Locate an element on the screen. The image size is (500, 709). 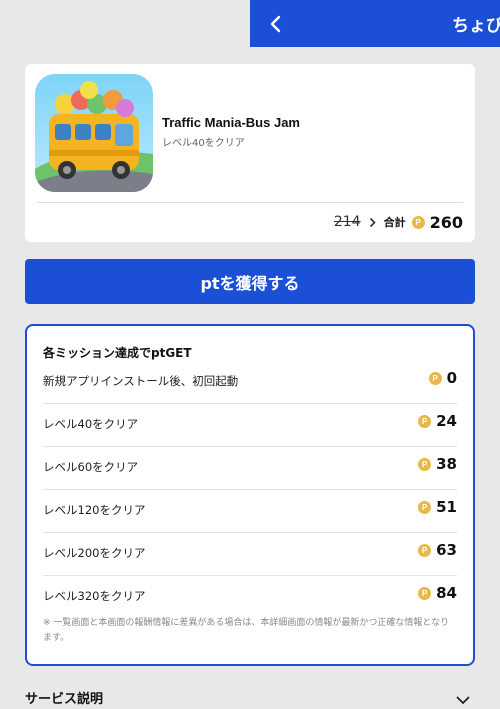
top-header: ちょびリッチ is located at coordinates (375, 23).